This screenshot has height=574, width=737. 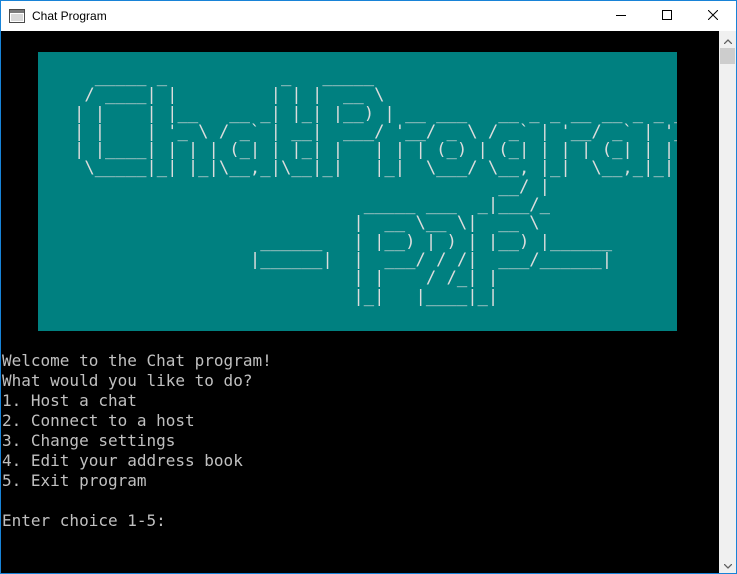 I want to click on close-icon, so click(x=713, y=16).